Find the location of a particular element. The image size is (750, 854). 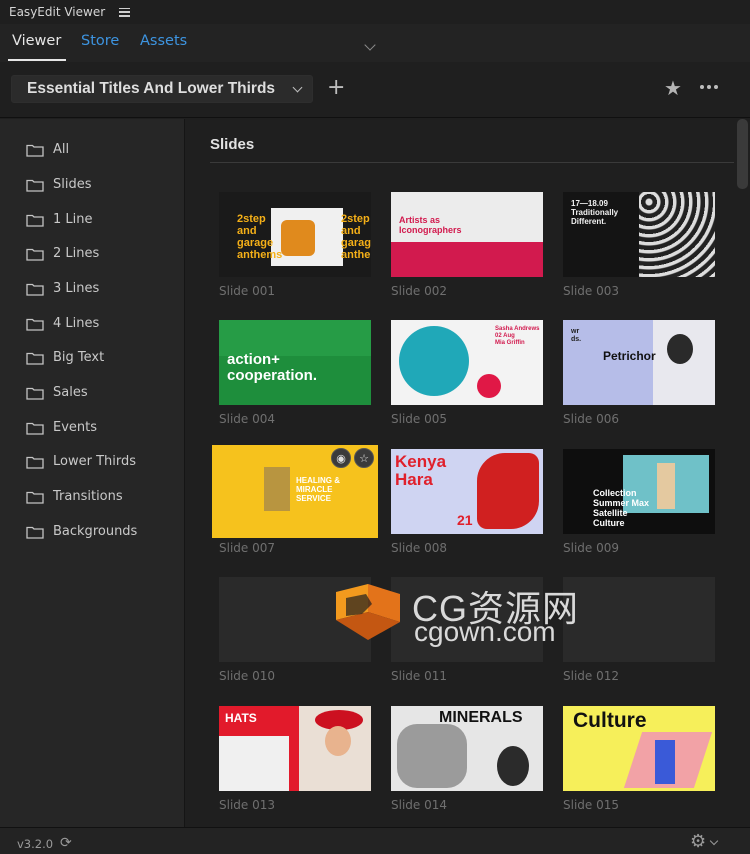

slide-thumbnail: 17—18.09 Traditionally Different. is located at coordinates (639, 234).